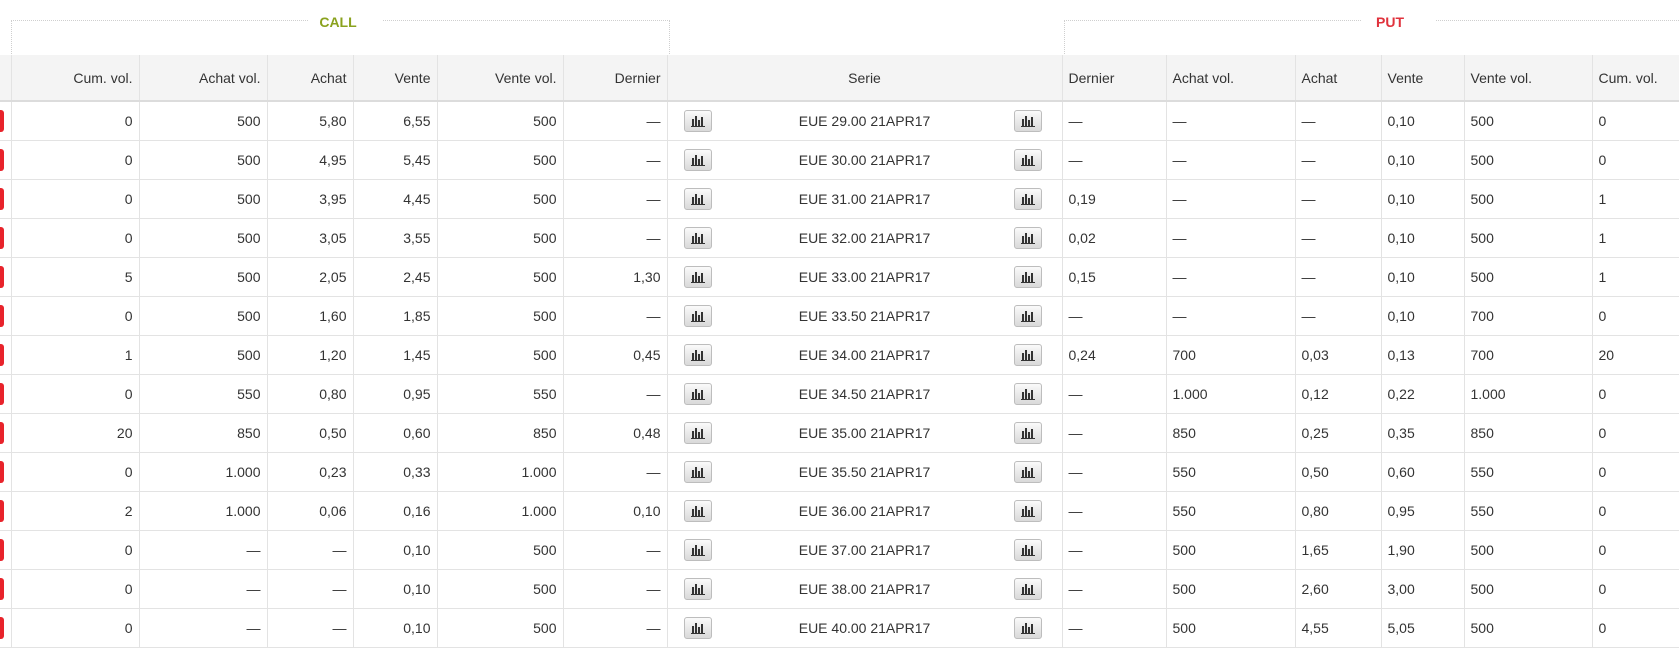 The height and width of the screenshot is (648, 1679). Describe the element at coordinates (865, 277) in the screenshot. I see `serie-label: EUE 33.00 21APR17` at that location.